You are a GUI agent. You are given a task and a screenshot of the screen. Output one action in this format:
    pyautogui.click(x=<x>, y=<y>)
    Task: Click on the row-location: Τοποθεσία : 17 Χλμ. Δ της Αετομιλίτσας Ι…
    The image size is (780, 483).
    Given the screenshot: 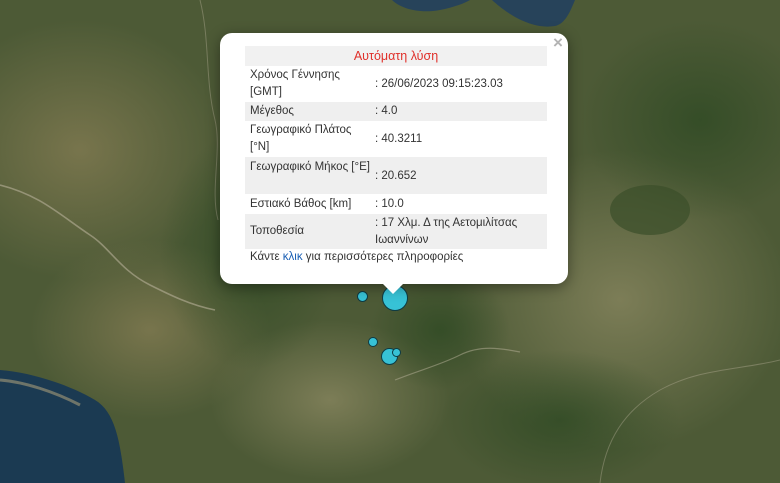 What is the action you would take?
    pyautogui.click(x=396, y=231)
    